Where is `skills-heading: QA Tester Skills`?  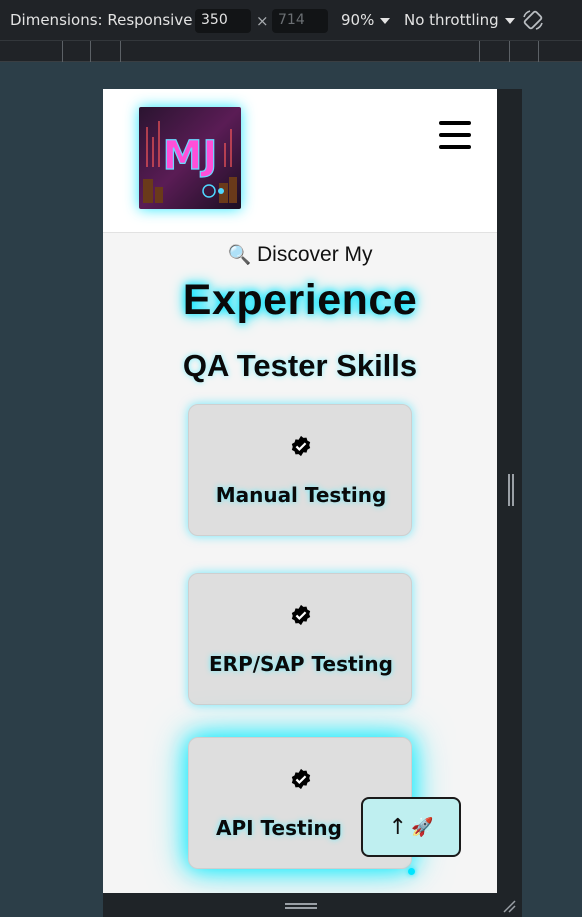
skills-heading: QA Tester Skills is located at coordinates (300, 365).